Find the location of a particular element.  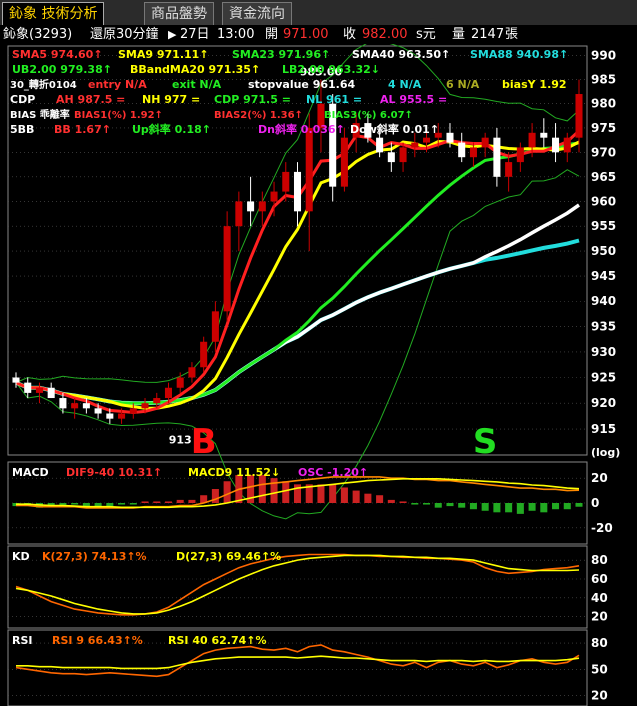

indicator-label: SMA88 940.98↑ is located at coordinates (519, 54).